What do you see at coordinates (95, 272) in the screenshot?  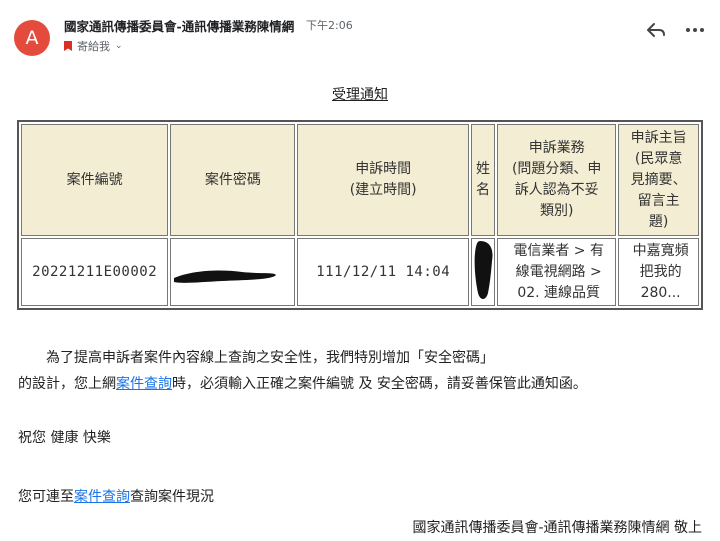 I see `case-number-cell: 20221211E00002` at bounding box center [95, 272].